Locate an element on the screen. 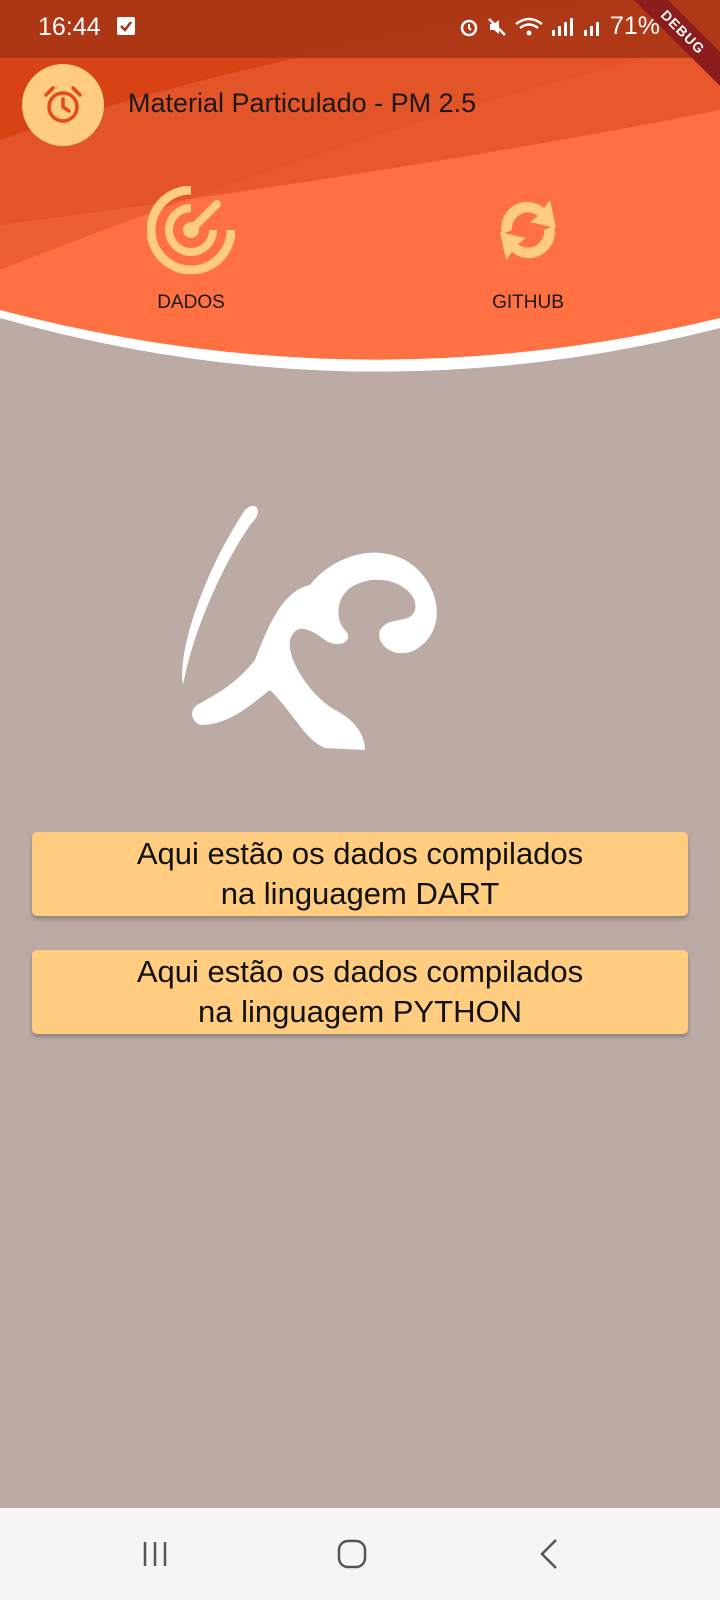 This screenshot has height=1600, width=720. signal-2-icon is located at coordinates (591, 28).